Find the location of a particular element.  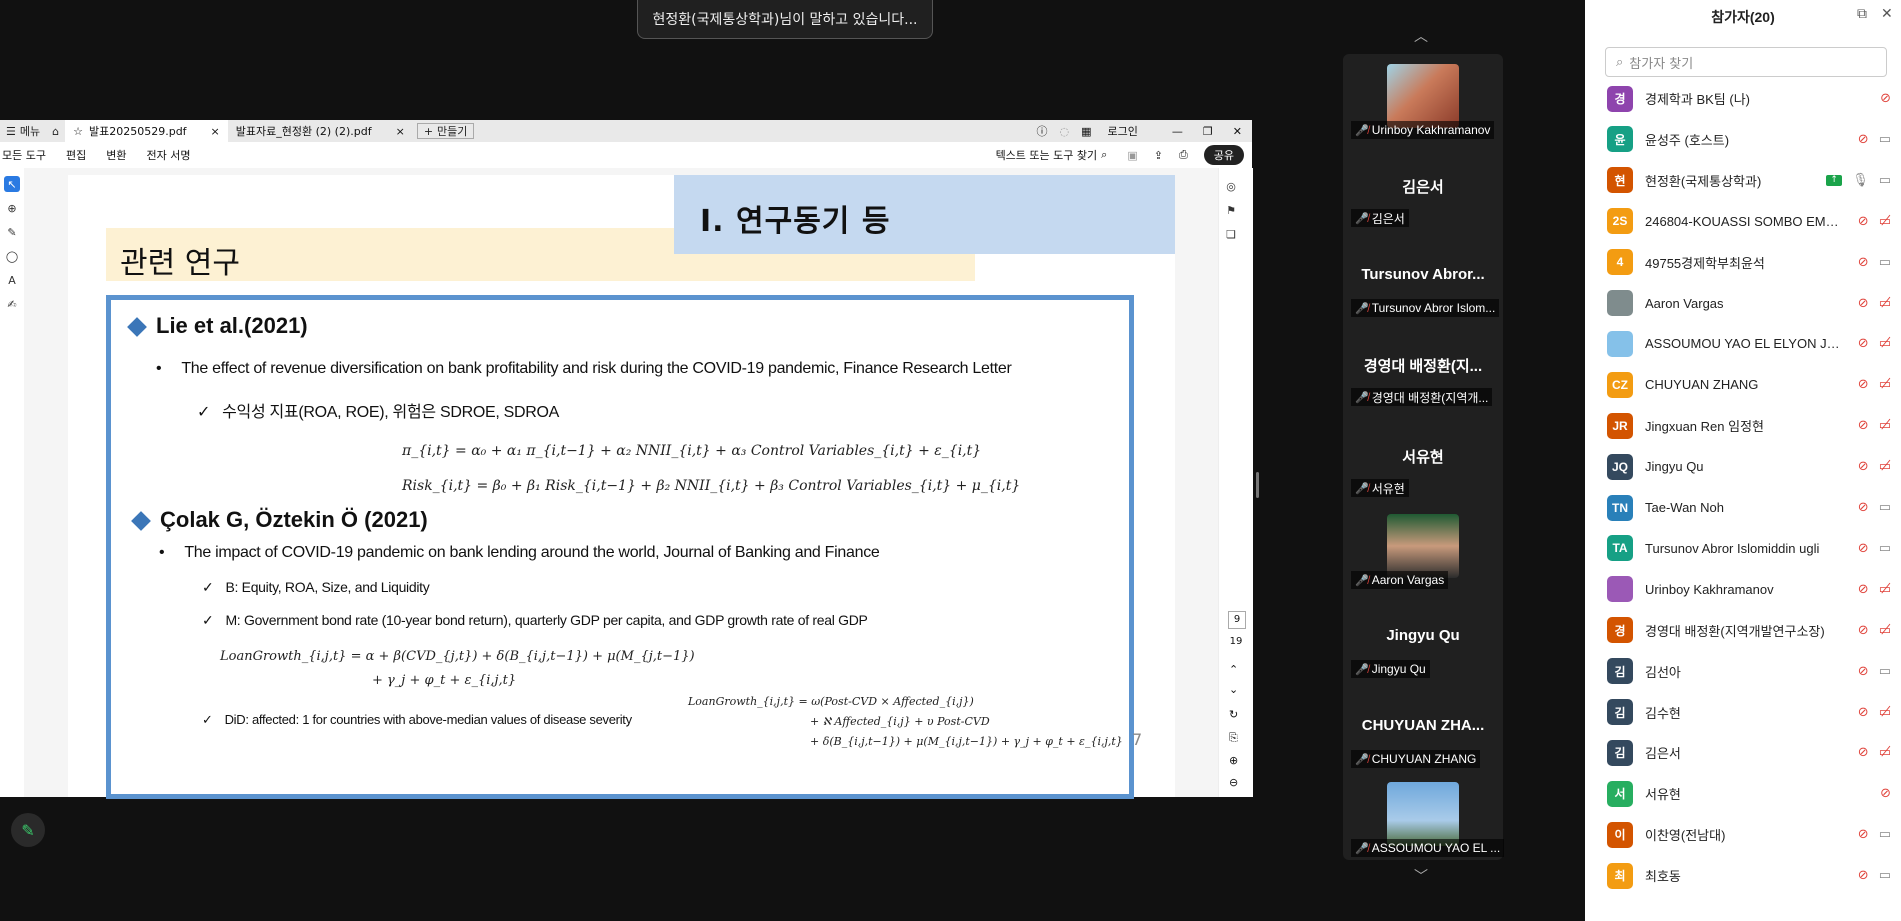

avatar-initial: 이 is located at coordinates (1620, 835).